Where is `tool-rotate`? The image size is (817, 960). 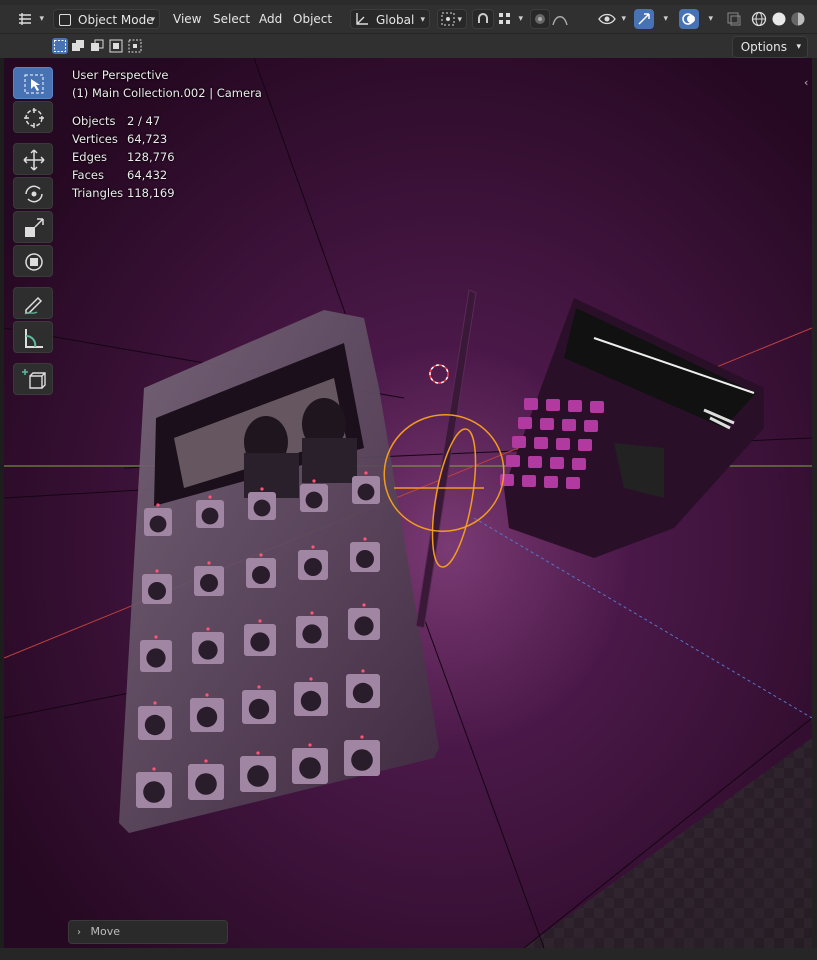
tool-rotate is located at coordinates (33, 193).